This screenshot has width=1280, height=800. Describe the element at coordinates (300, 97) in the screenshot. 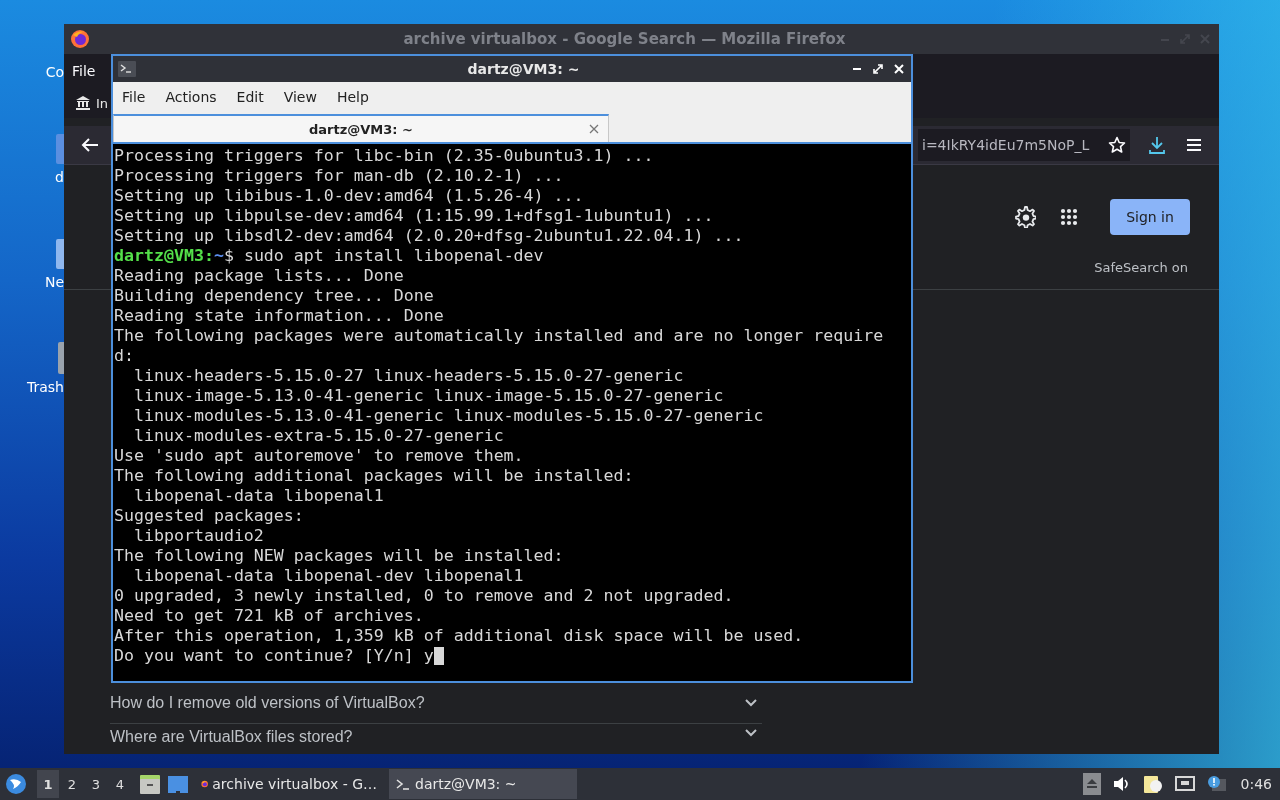

I see `menu-item: View` at that location.